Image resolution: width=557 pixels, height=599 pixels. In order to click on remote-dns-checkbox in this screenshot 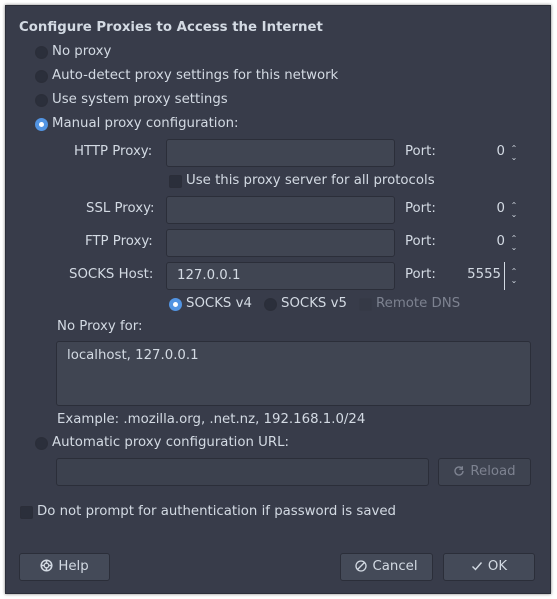, I will do `click(365, 304)`.